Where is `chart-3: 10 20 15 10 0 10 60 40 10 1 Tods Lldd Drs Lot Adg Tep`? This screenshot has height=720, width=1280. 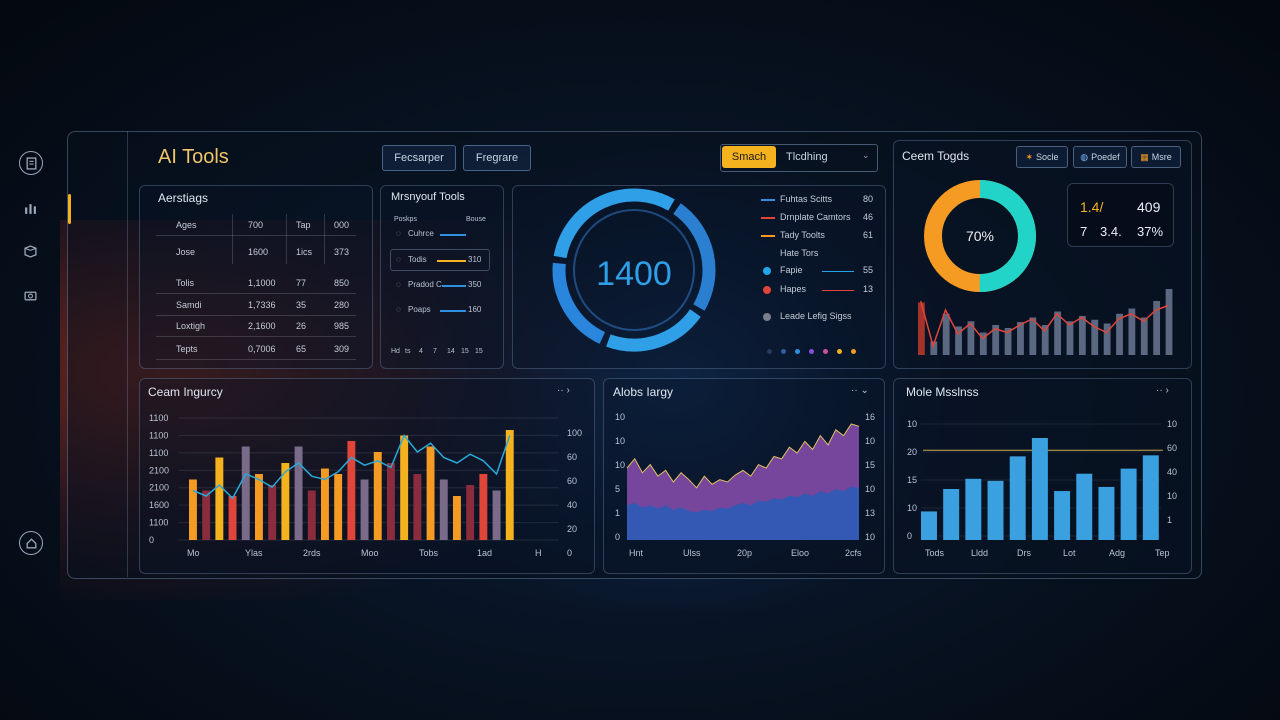 chart-3: 10 20 15 10 0 10 60 40 10 1 Tods Lldd Drs Lot Adg Tep is located at coordinates (1042, 488).